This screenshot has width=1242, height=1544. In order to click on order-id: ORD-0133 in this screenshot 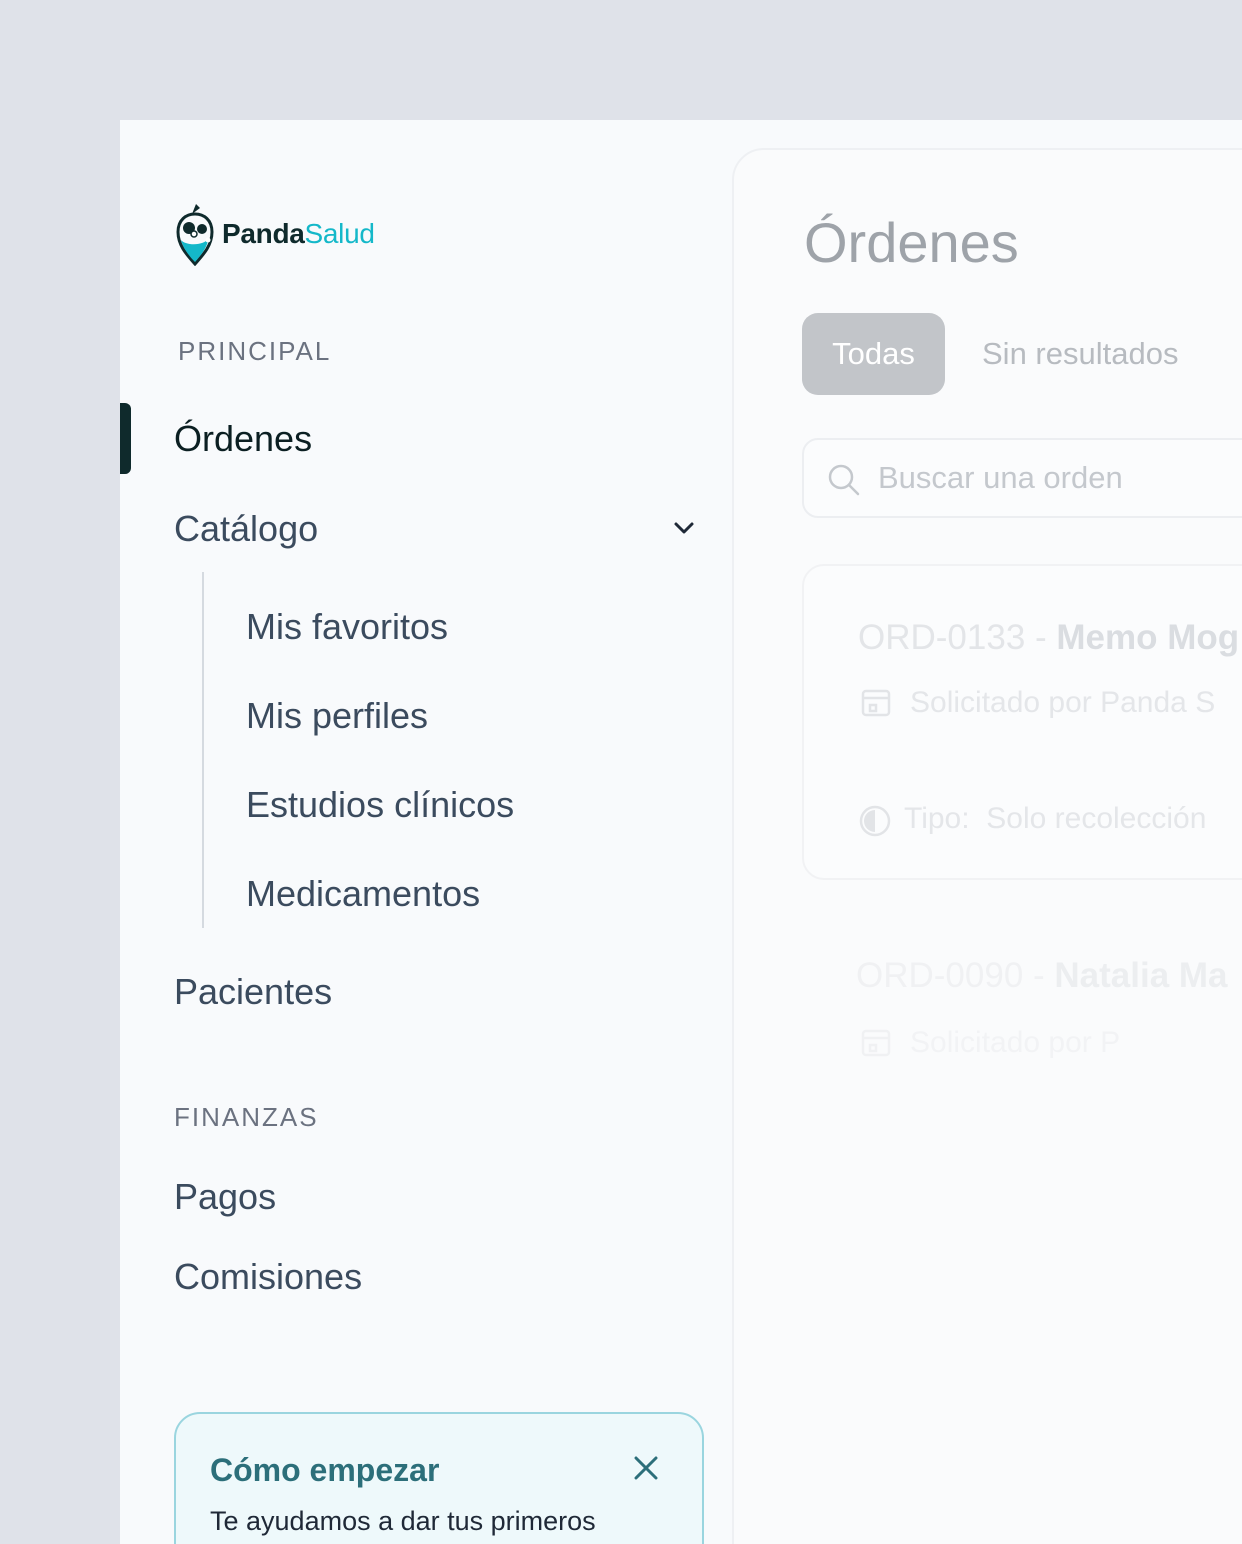, I will do `click(942, 637)`.